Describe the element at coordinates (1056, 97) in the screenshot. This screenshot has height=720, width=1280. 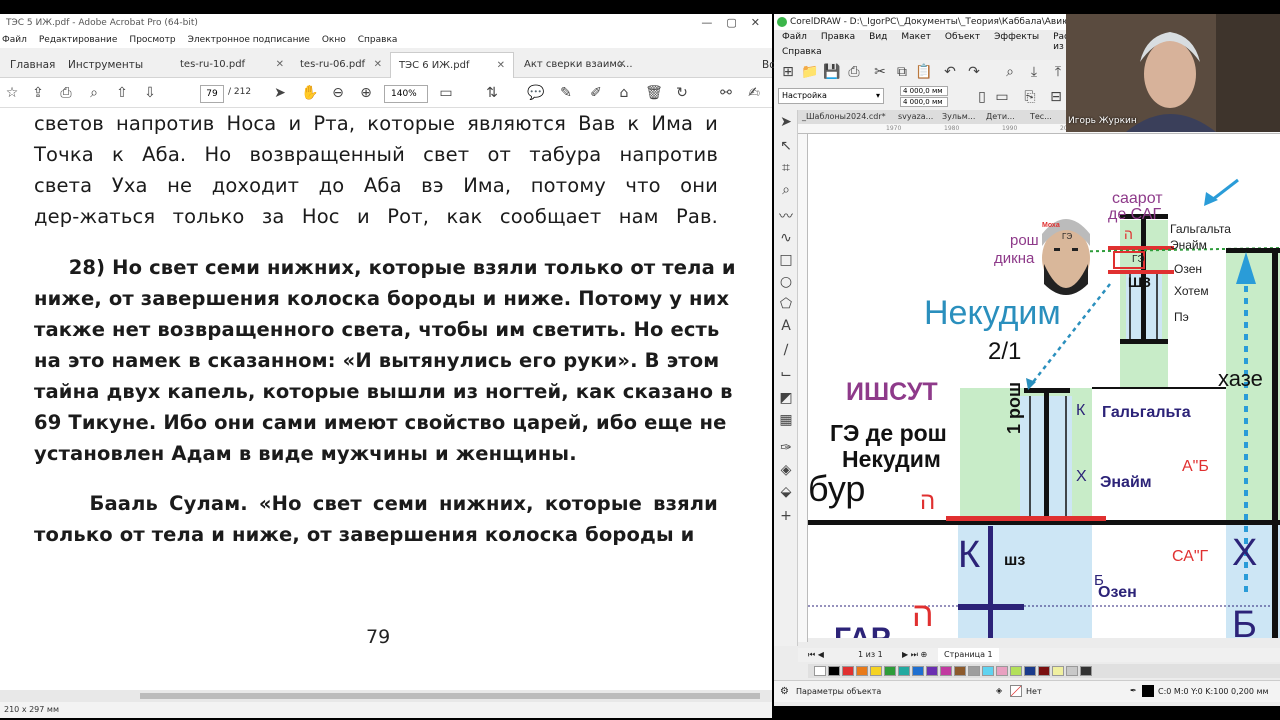
I see `units-icon: ⊟` at that location.